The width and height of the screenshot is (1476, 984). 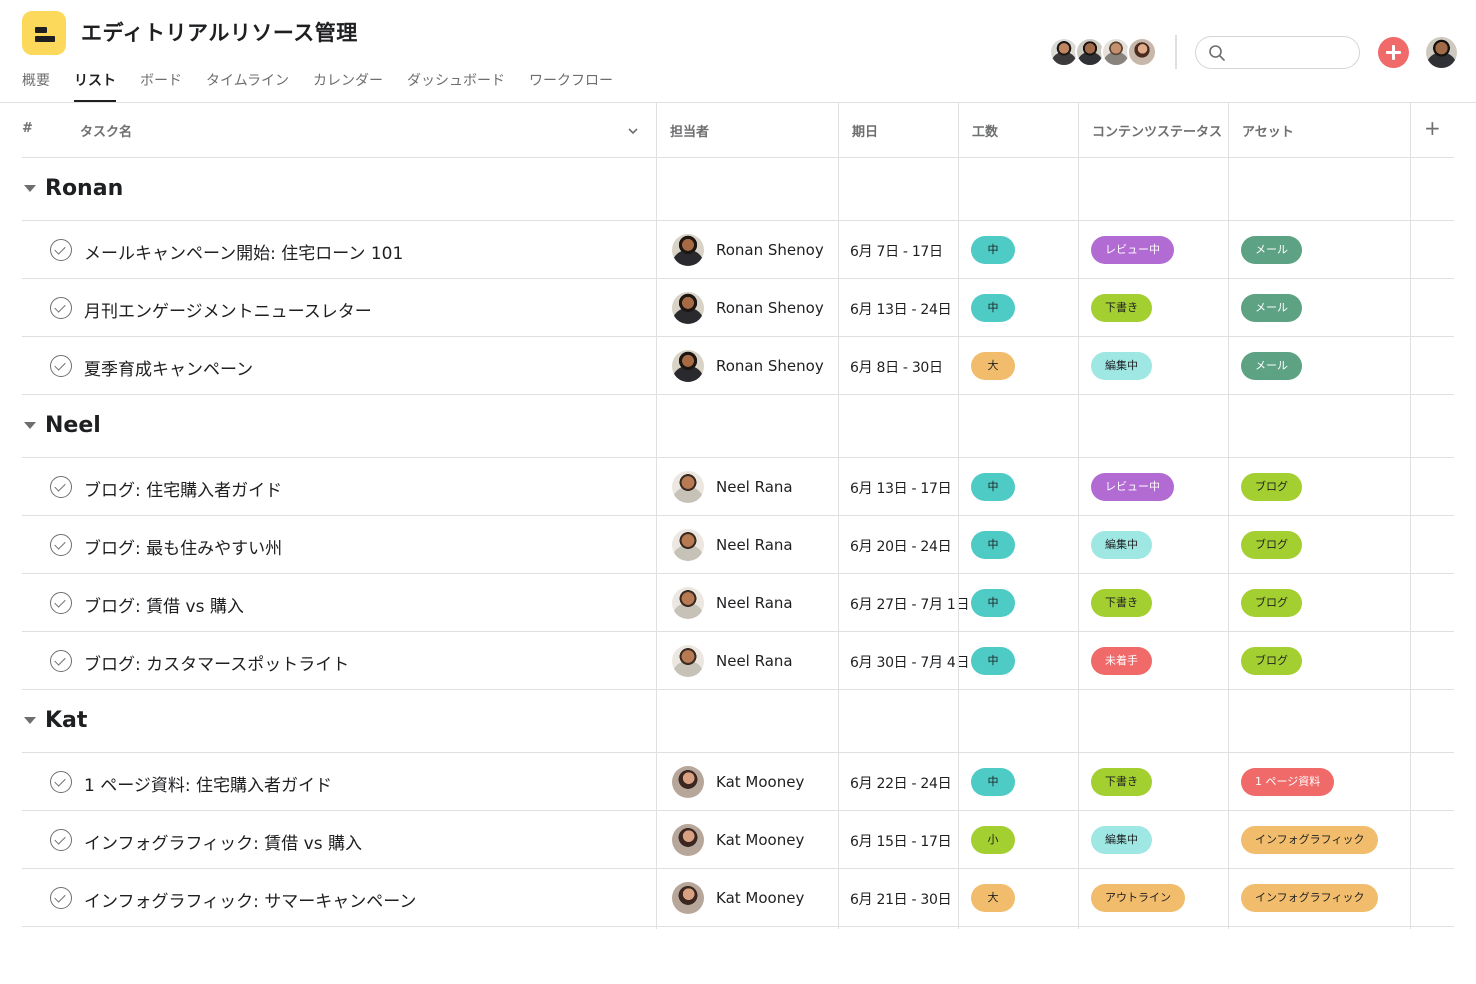 What do you see at coordinates (901, 899) in the screenshot?
I see `due-date: 6月 21日 - 30日` at bounding box center [901, 899].